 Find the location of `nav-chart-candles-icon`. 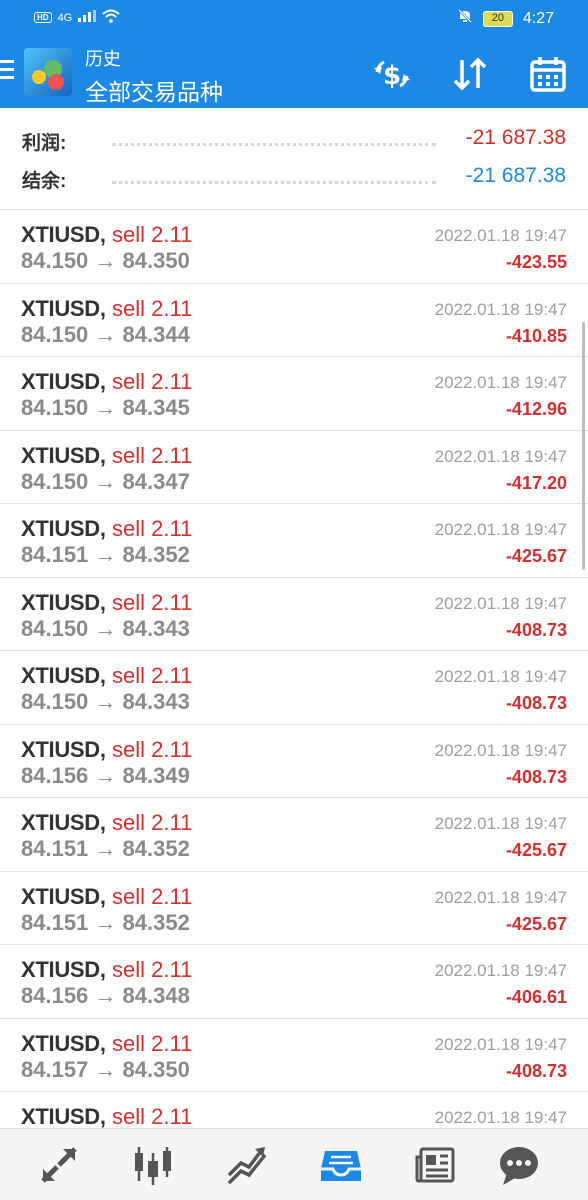

nav-chart-candles-icon is located at coordinates (153, 1165).